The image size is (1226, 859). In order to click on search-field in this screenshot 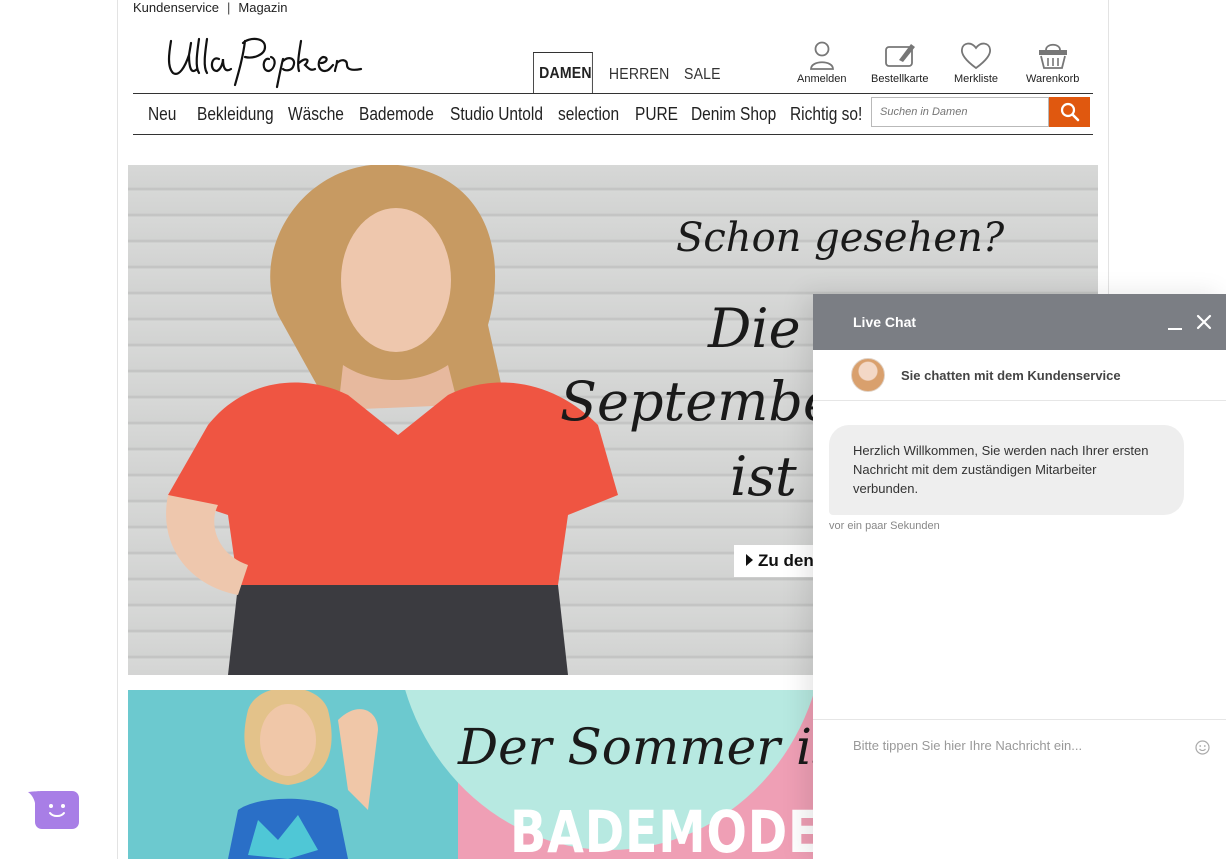, I will do `click(960, 112)`.